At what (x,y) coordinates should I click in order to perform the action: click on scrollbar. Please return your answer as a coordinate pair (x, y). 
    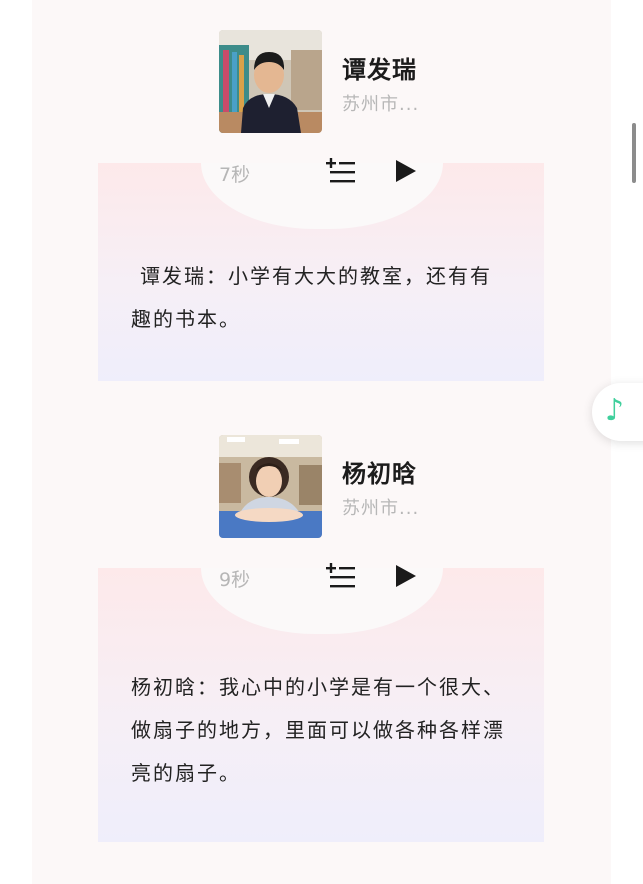
    Looking at the image, I should click on (634, 153).